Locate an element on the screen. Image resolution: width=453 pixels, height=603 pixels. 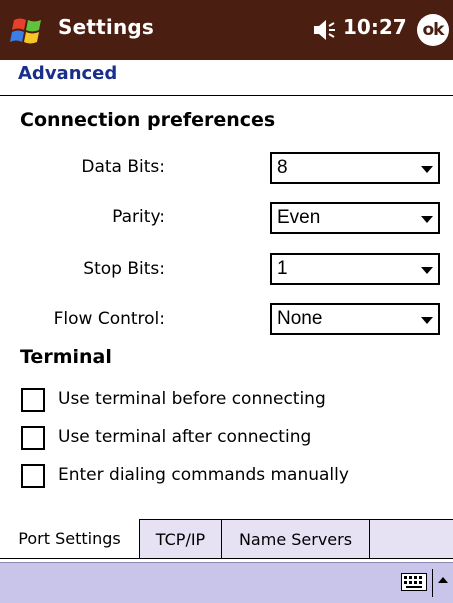
ok-button: ok is located at coordinates (433, 30).